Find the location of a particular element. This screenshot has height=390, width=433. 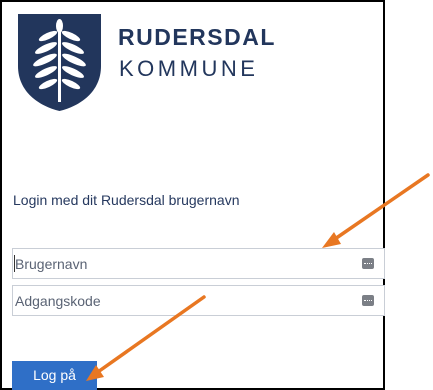

brand-name: RUDERSDAL is located at coordinates (197, 37).